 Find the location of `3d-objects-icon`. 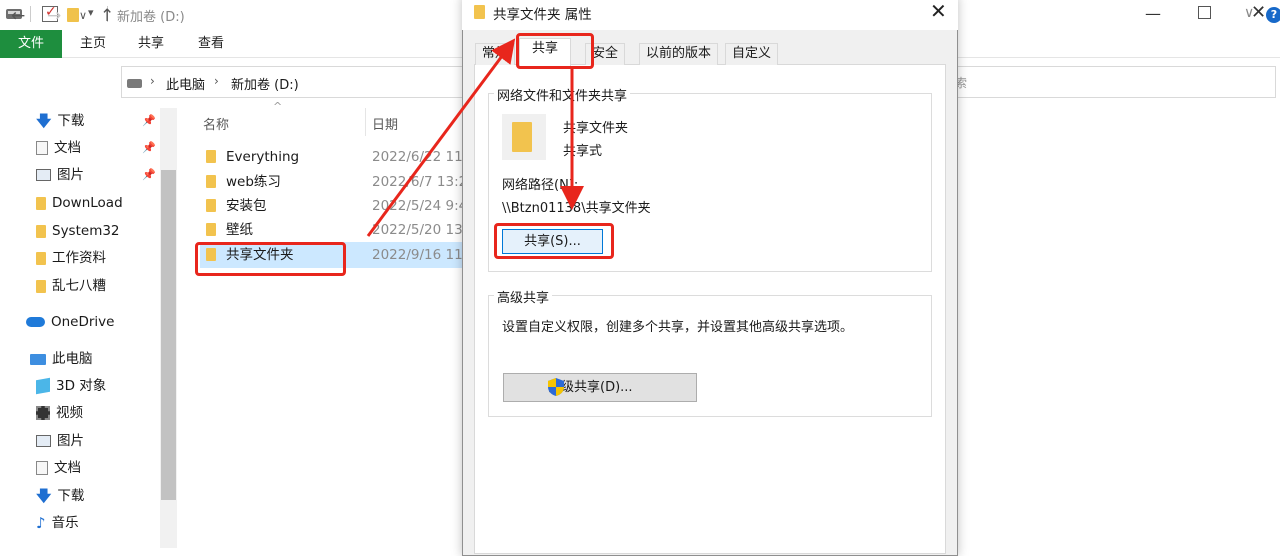

3d-objects-icon is located at coordinates (43, 386).